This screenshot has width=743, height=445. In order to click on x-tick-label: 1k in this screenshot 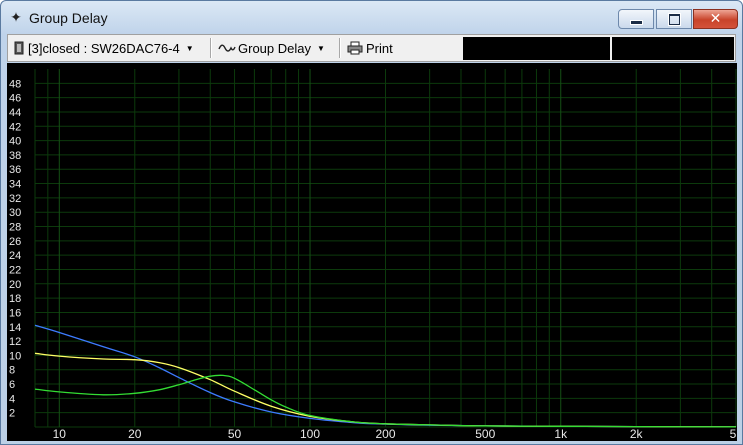, I will do `click(561, 434)`.